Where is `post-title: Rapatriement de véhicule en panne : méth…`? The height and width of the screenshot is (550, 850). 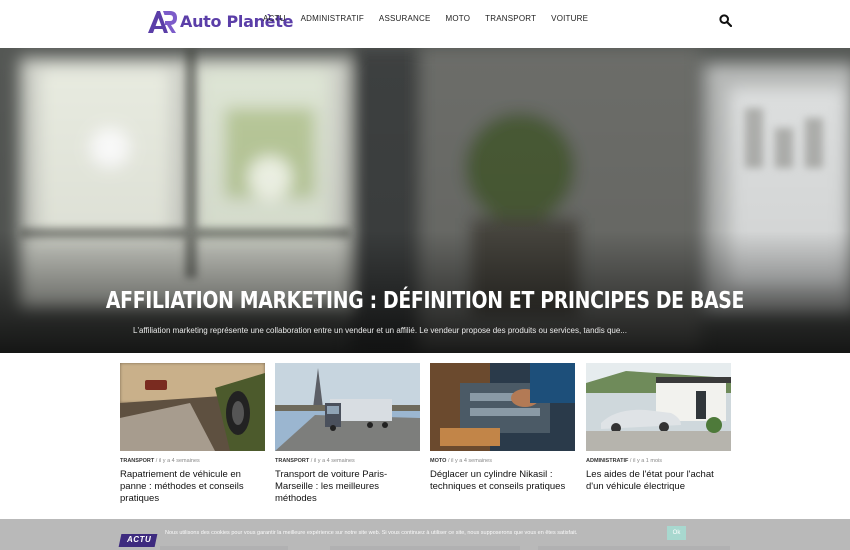
post-title: Rapatriement de véhicule en panne : méth… is located at coordinates (192, 487).